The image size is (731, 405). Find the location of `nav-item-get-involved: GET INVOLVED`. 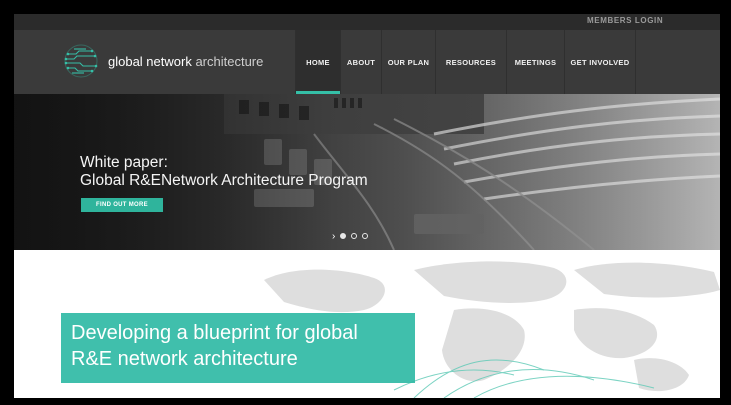

nav-item-get-involved: GET INVOLVED is located at coordinates (600, 62).